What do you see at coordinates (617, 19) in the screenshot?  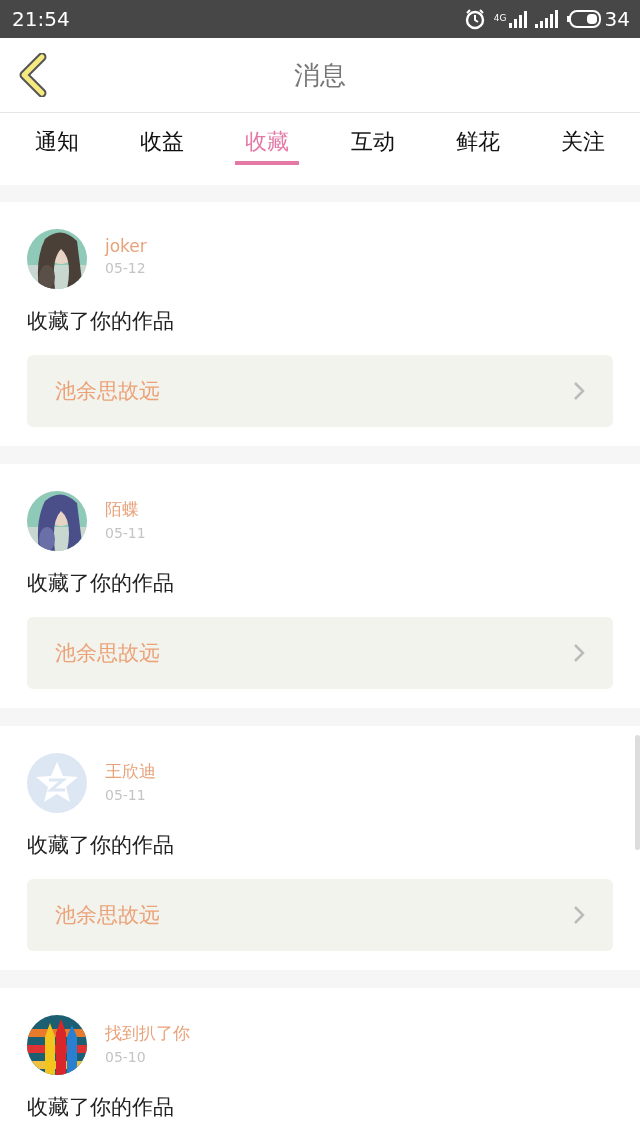 I see `battery-level: 34` at bounding box center [617, 19].